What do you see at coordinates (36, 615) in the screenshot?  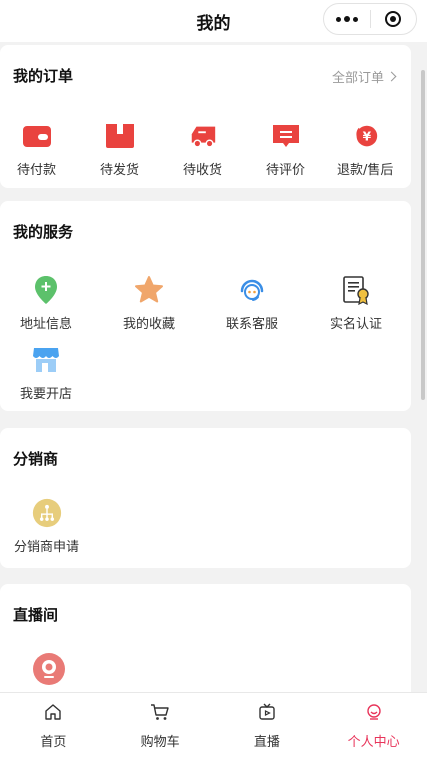 I see `live-room-title: 直播间` at bounding box center [36, 615].